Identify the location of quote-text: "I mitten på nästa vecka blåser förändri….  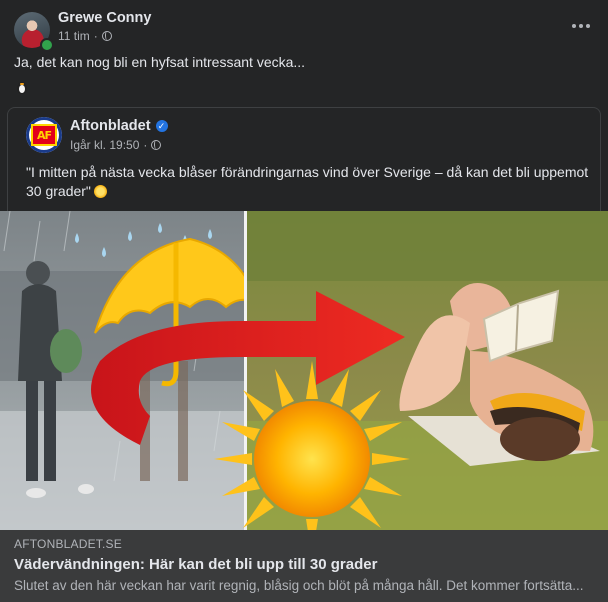
(307, 181).